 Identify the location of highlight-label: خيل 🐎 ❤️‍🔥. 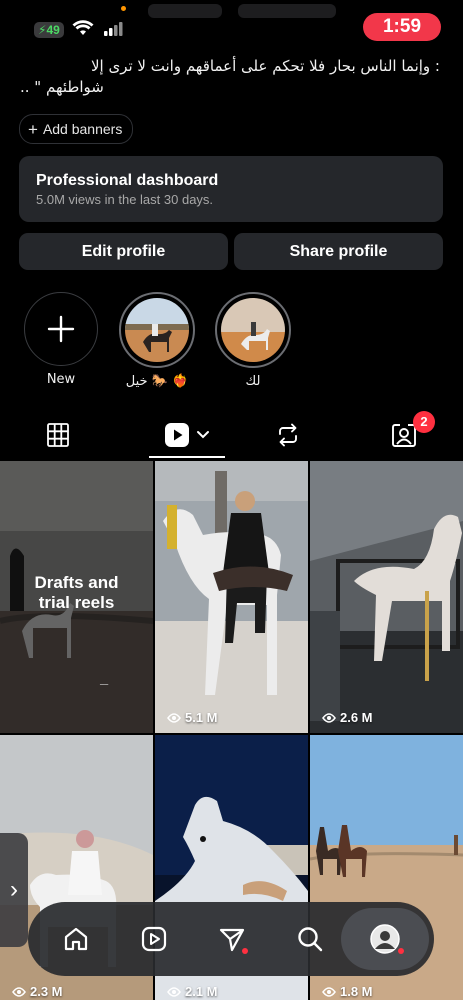
(157, 381).